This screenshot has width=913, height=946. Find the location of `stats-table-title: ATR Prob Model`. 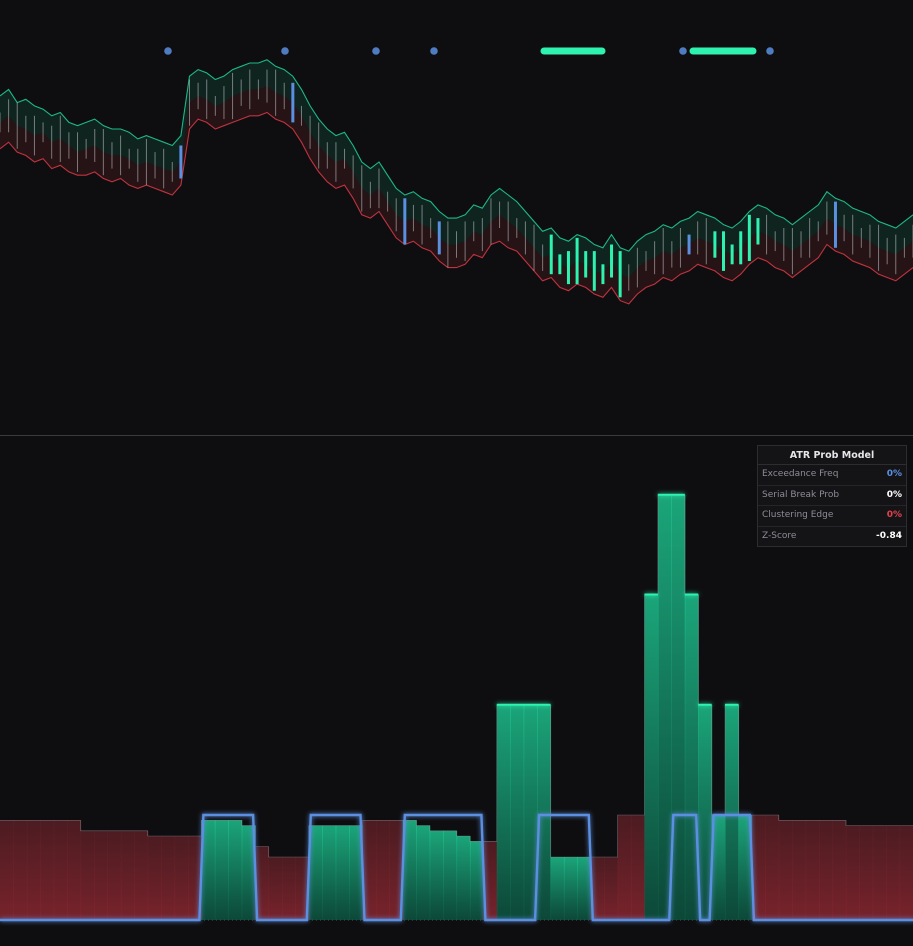

stats-table-title: ATR Prob Model is located at coordinates (832, 455).